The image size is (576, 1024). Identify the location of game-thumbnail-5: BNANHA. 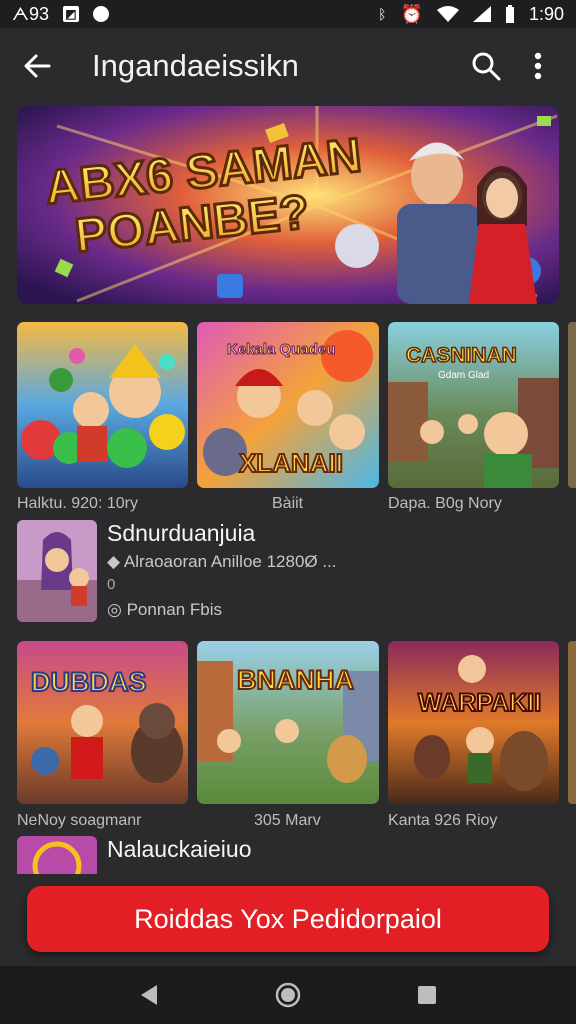
(288, 722).